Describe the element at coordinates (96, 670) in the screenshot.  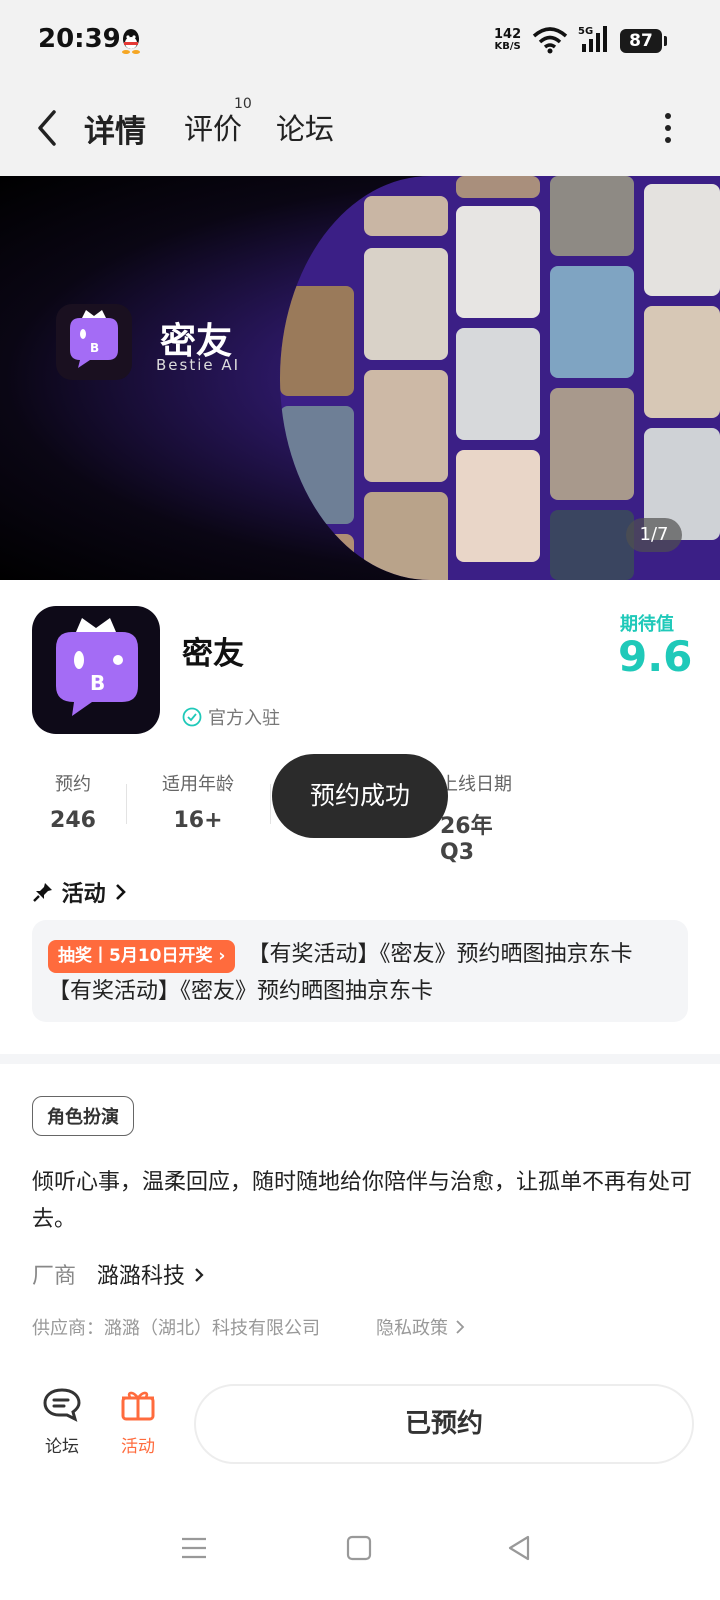
I see `app-icon: B` at that location.